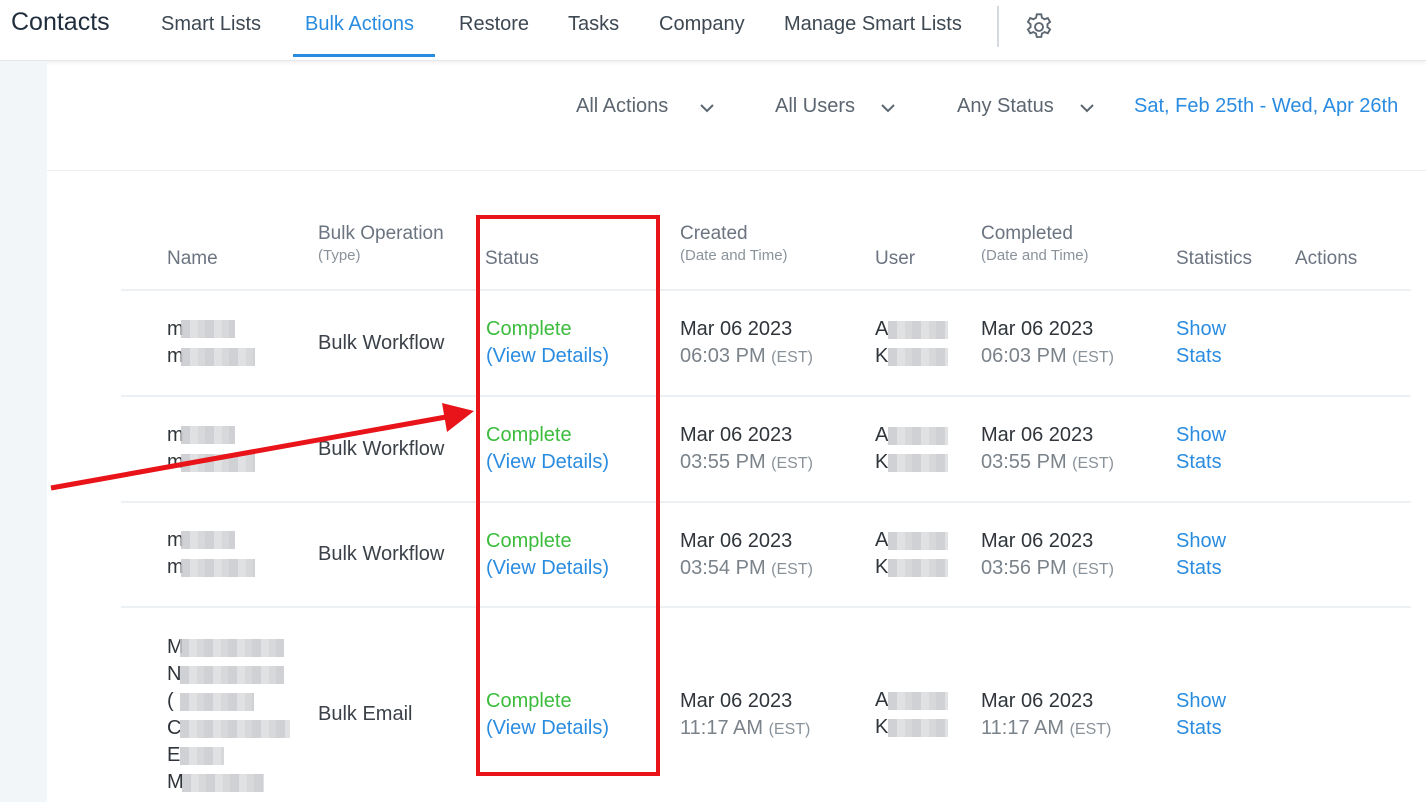 The height and width of the screenshot is (802, 1426). What do you see at coordinates (722, 728) in the screenshot?
I see `created-time: 11:17 AM` at bounding box center [722, 728].